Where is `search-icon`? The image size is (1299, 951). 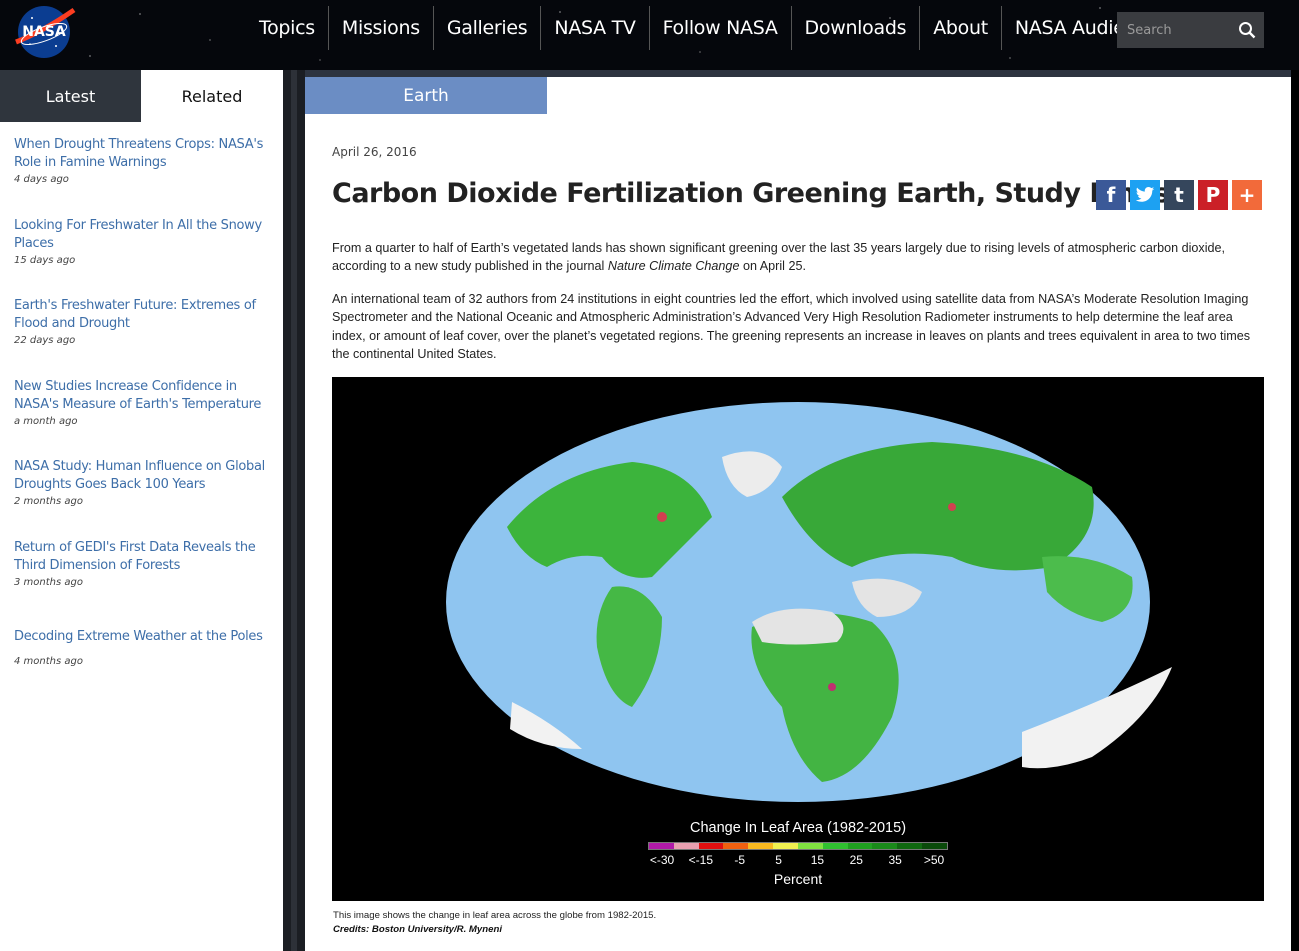 search-icon is located at coordinates (1247, 30).